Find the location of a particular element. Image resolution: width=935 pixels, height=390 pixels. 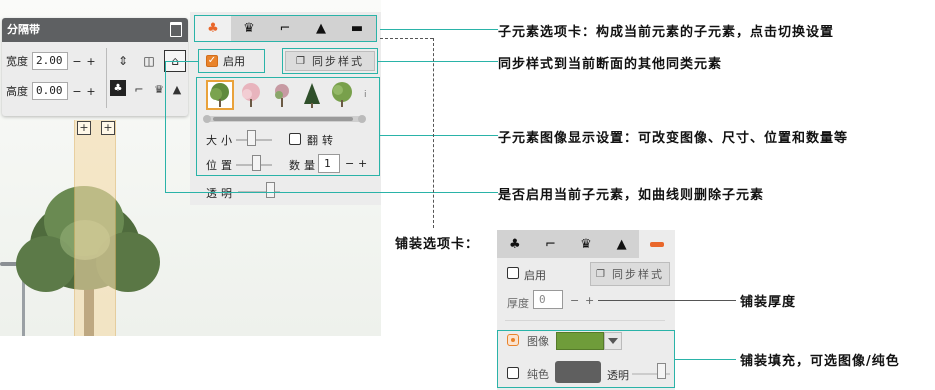

count-decrement: − is located at coordinates (349, 163).